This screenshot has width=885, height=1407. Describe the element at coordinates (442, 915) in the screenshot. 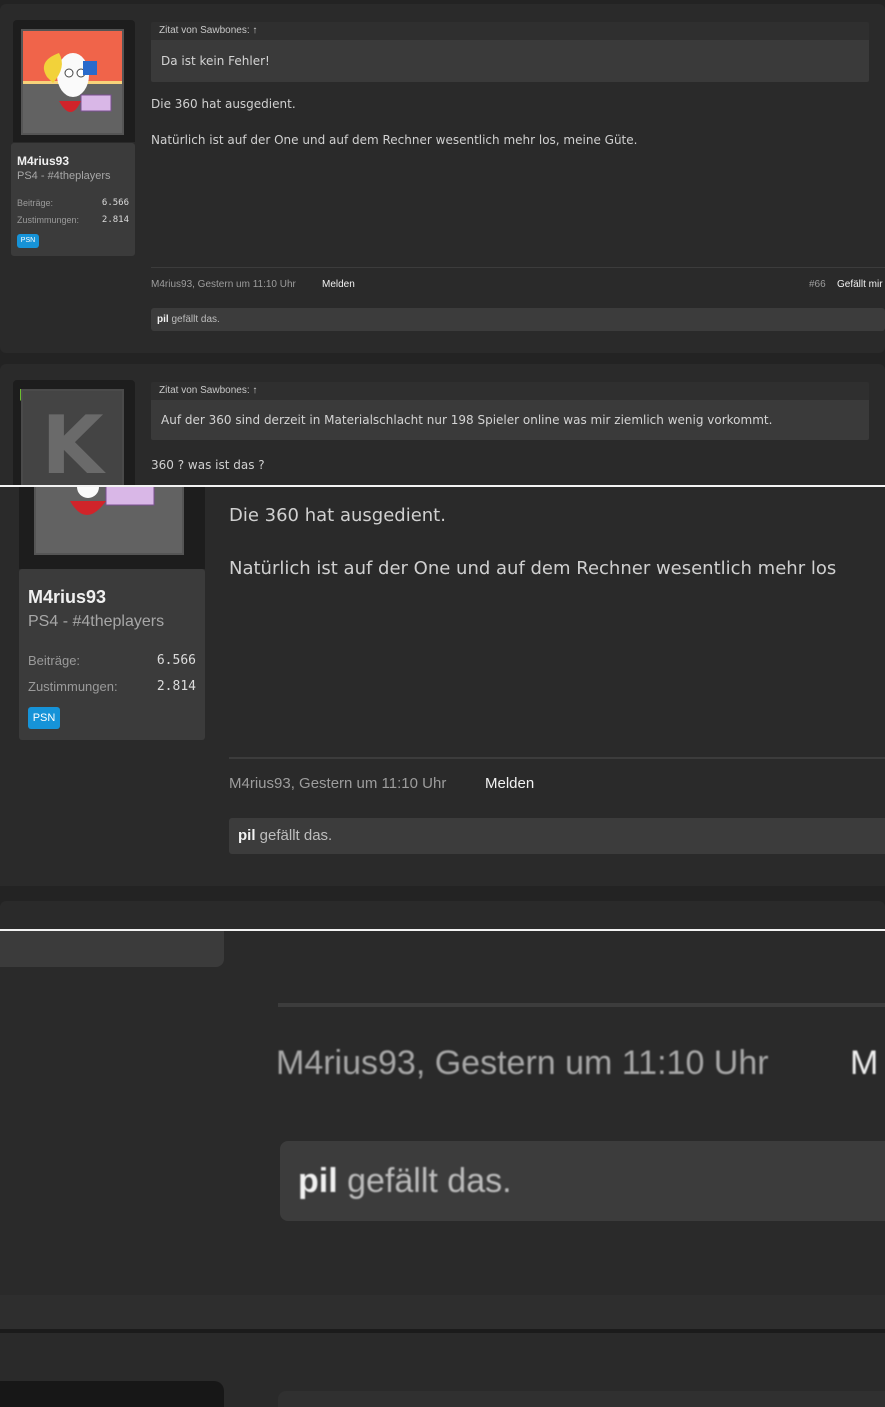

I see `next-post-edge` at that location.